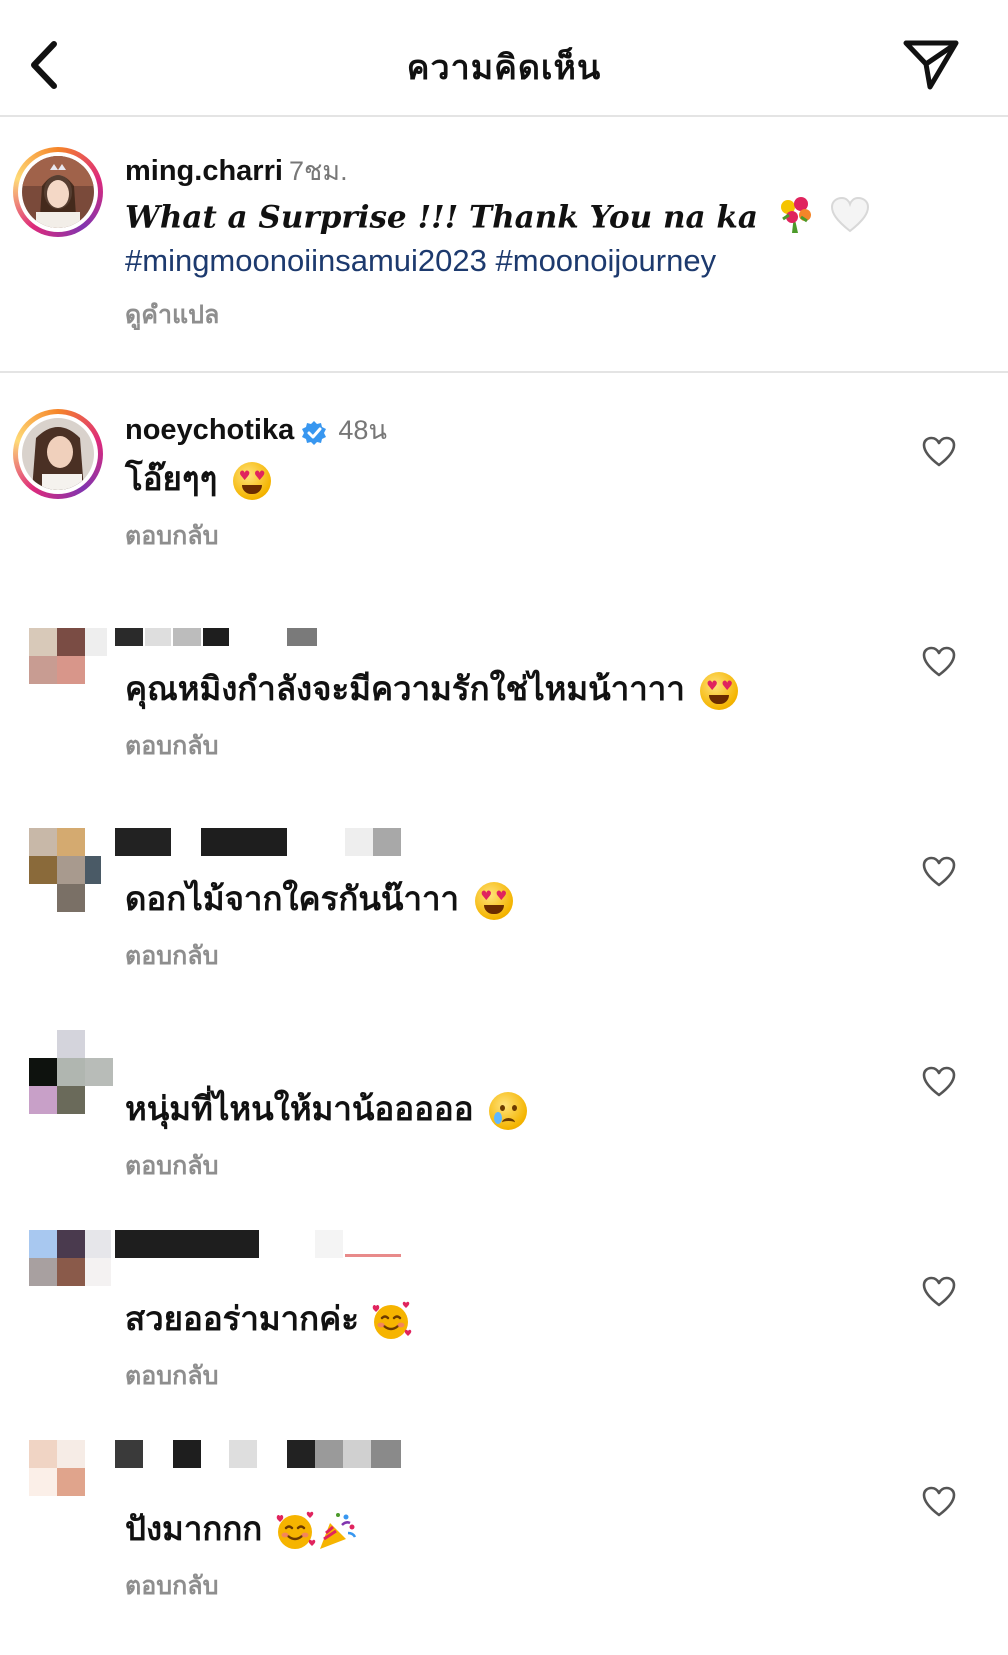 The height and width of the screenshot is (1655, 1008). Describe the element at coordinates (362, 430) in the screenshot. I see `comment-time: 48น` at that location.